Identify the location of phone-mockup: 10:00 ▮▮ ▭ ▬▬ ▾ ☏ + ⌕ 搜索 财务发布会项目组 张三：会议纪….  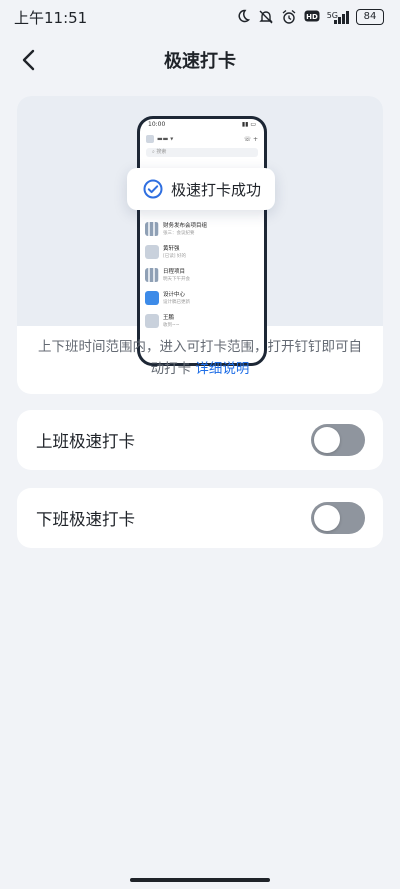
(202, 241).